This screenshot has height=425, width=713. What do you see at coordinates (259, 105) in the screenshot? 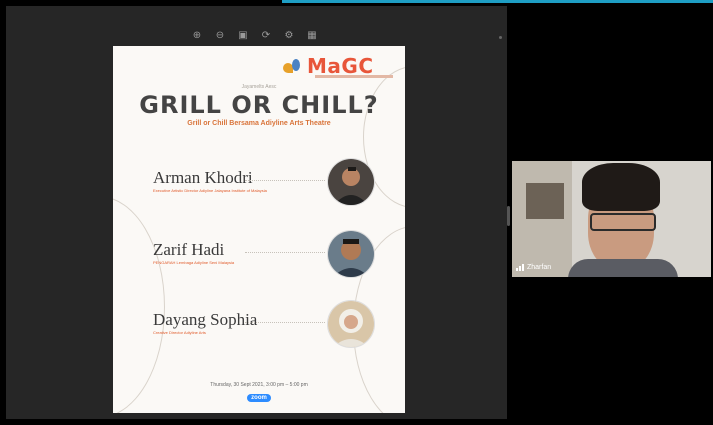
I see `poster-title: GRILL OR CHILL?` at bounding box center [259, 105].